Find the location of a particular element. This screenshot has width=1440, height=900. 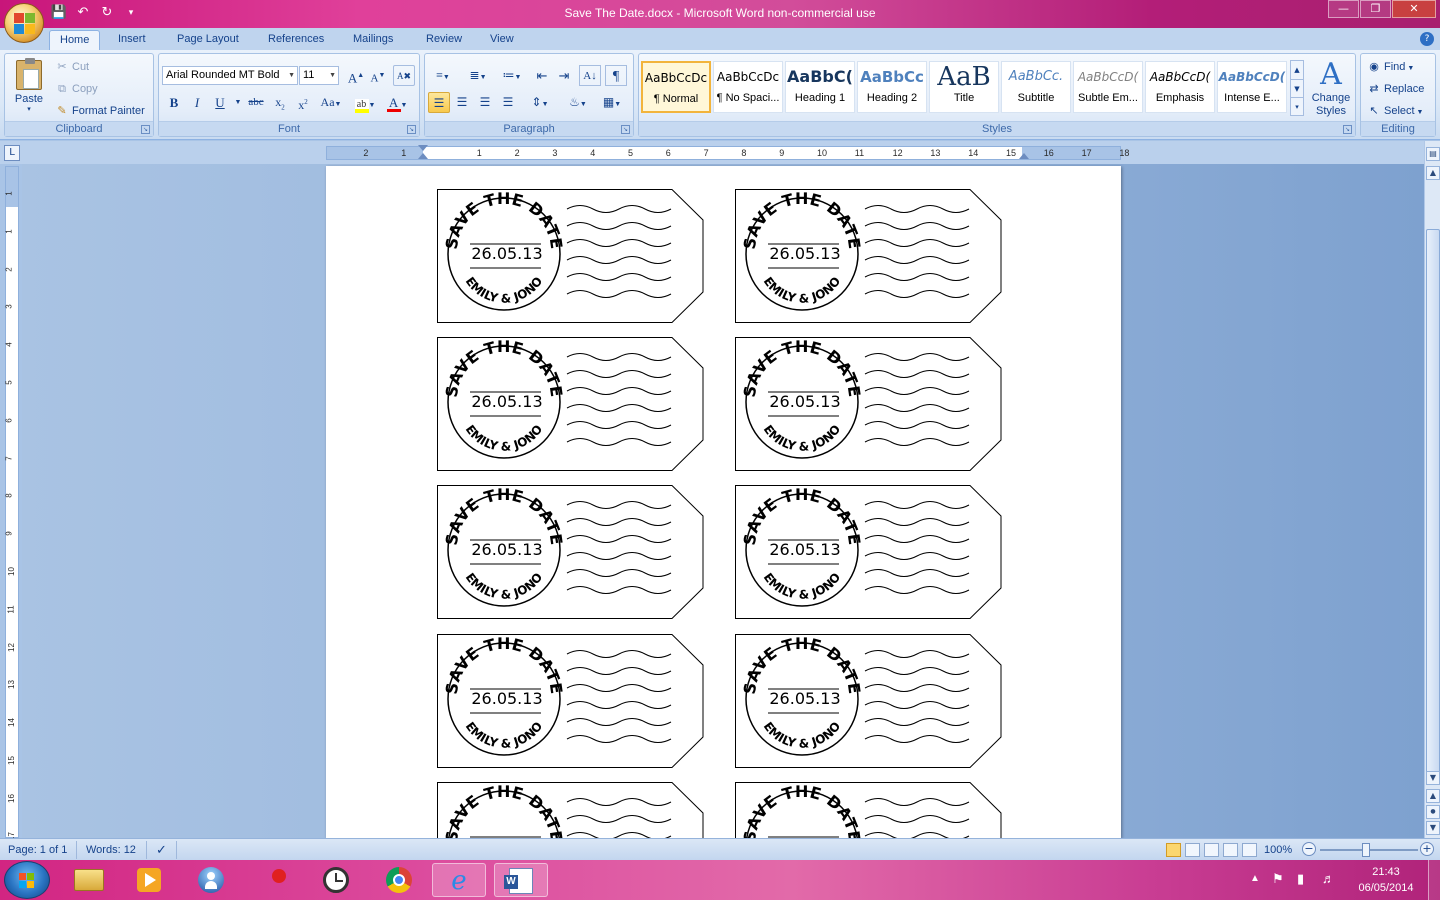

find-button: ◉ Find ▼ is located at coordinates (1390, 67).